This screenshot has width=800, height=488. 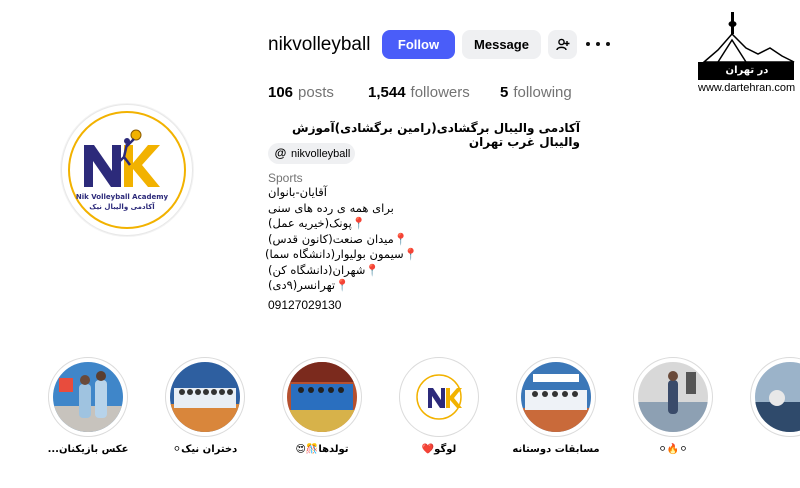 I want to click on highlight-item: ⚪🔥⚪, so click(x=673, y=406).